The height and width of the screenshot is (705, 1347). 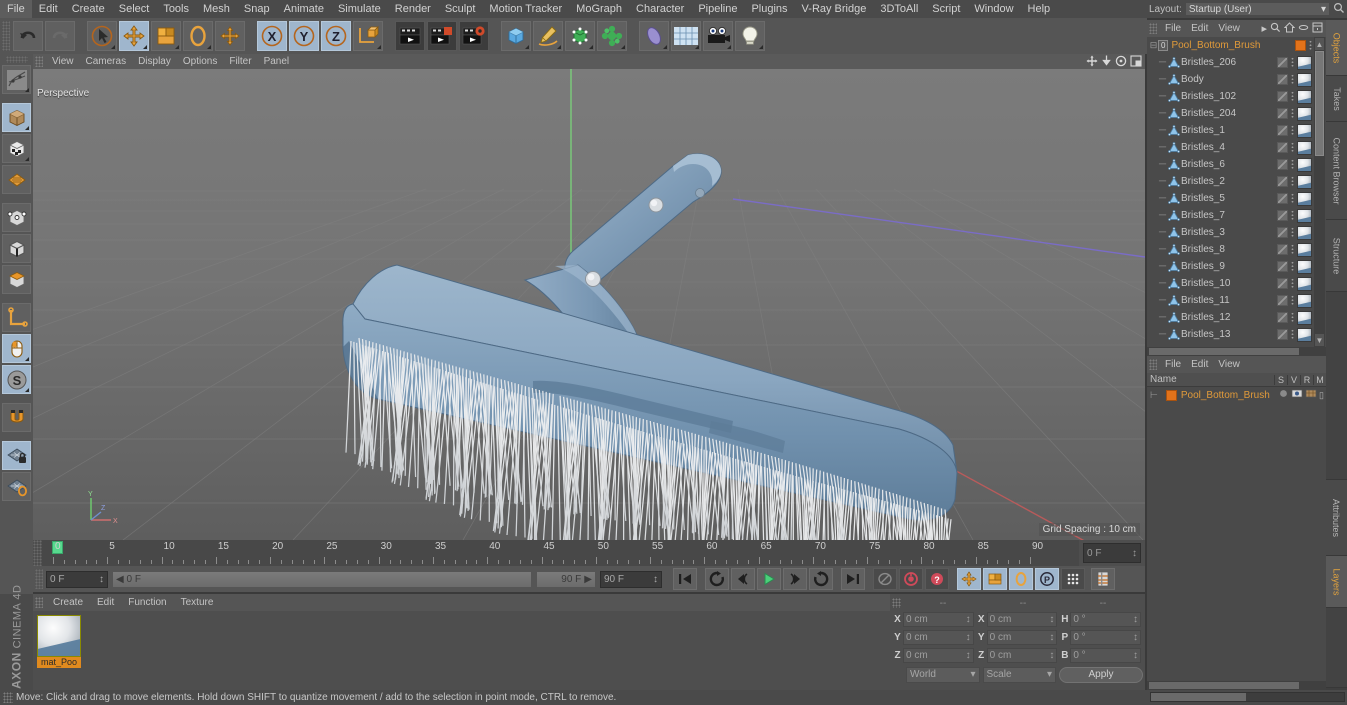 I want to click on menu-item-sculpt: Sculpt, so click(x=460, y=9).